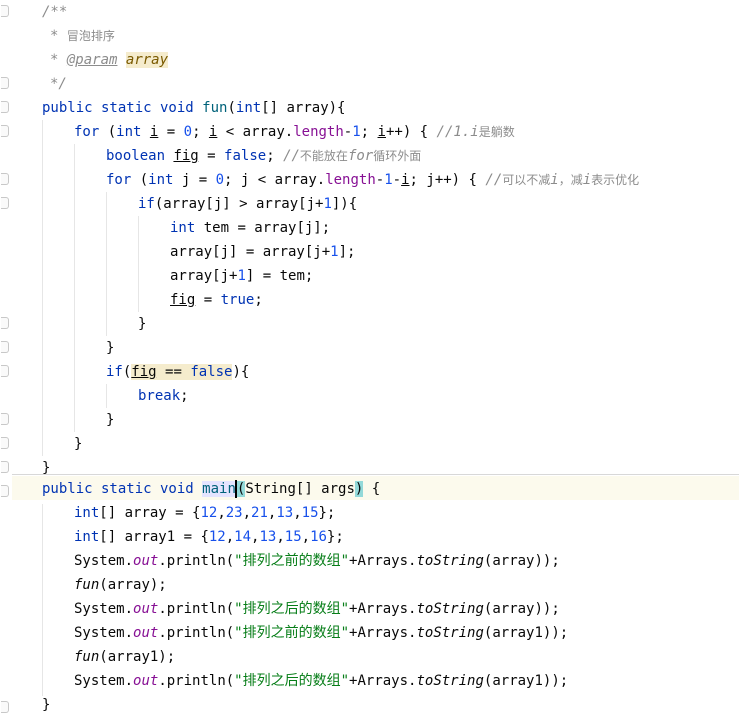  Describe the element at coordinates (216, 300) in the screenshot. I see `code-line: fig = true;` at that location.